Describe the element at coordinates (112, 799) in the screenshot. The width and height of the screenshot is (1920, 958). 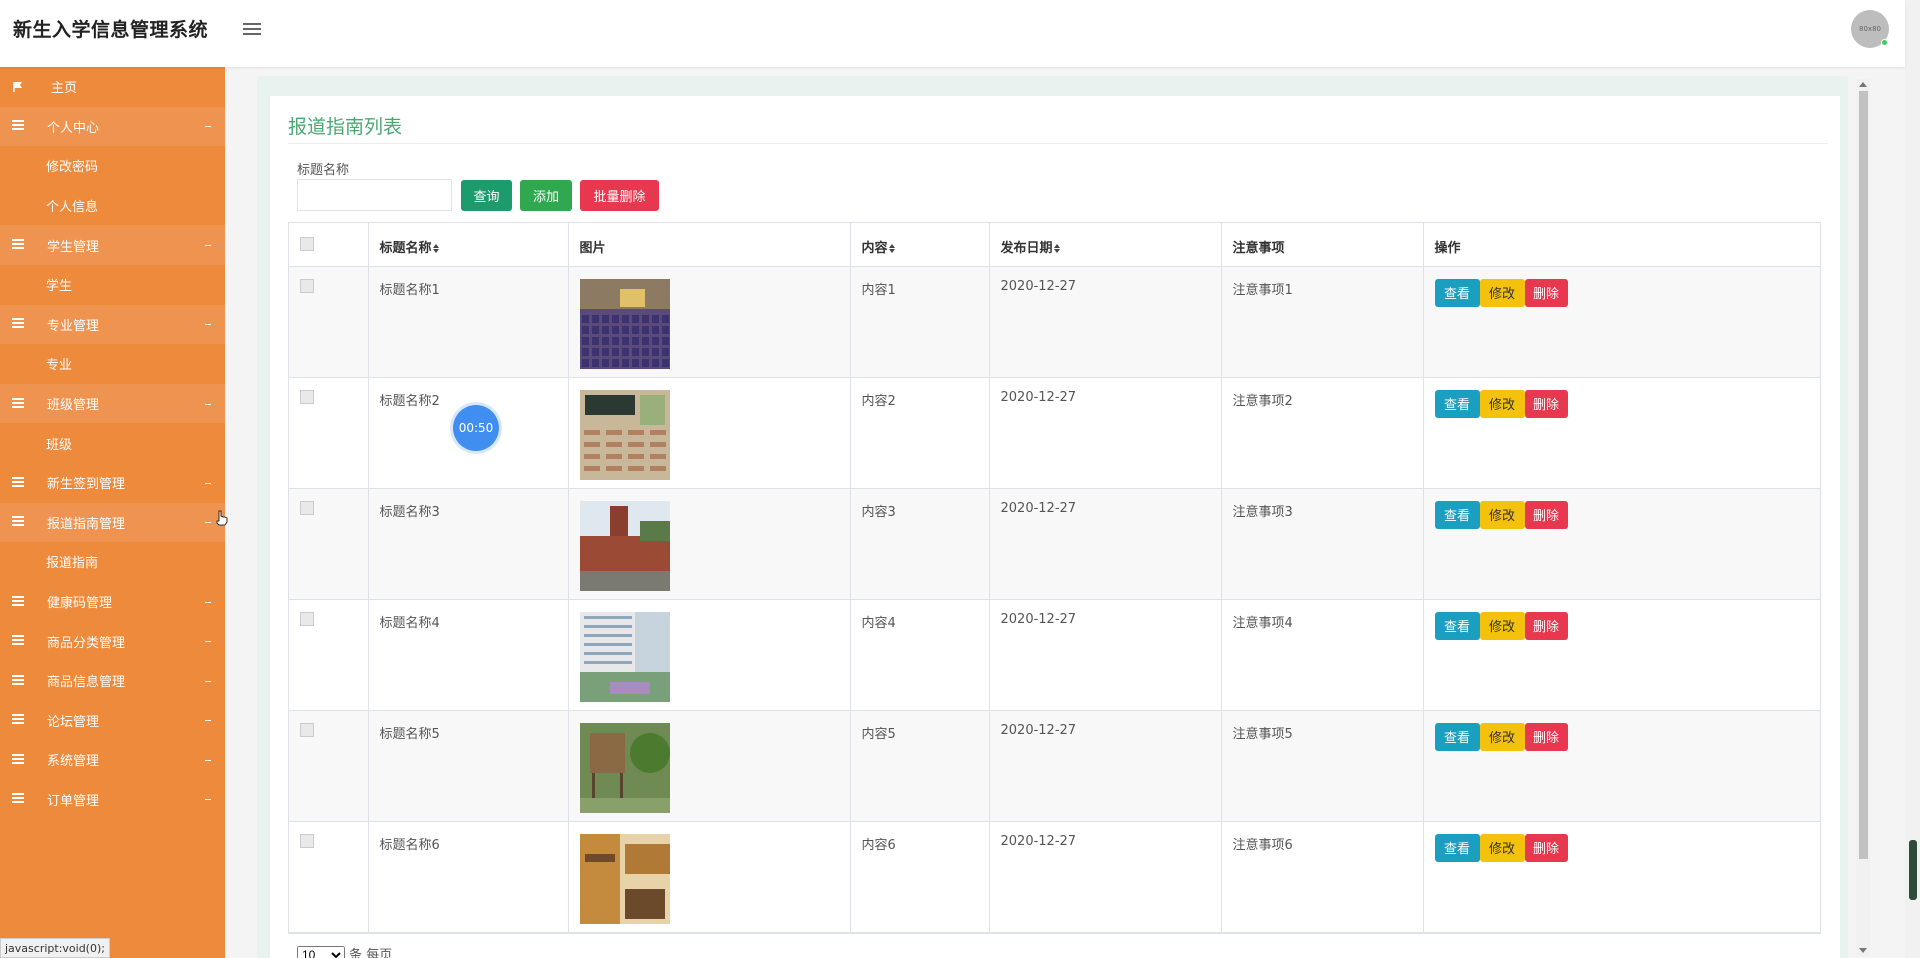
I see `sidebar-item-18: 订单管理` at that location.